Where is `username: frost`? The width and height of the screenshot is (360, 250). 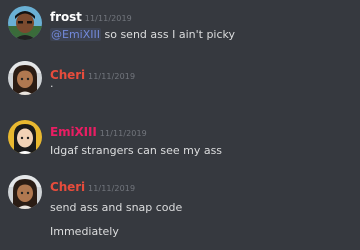
username: frost is located at coordinates (66, 17).